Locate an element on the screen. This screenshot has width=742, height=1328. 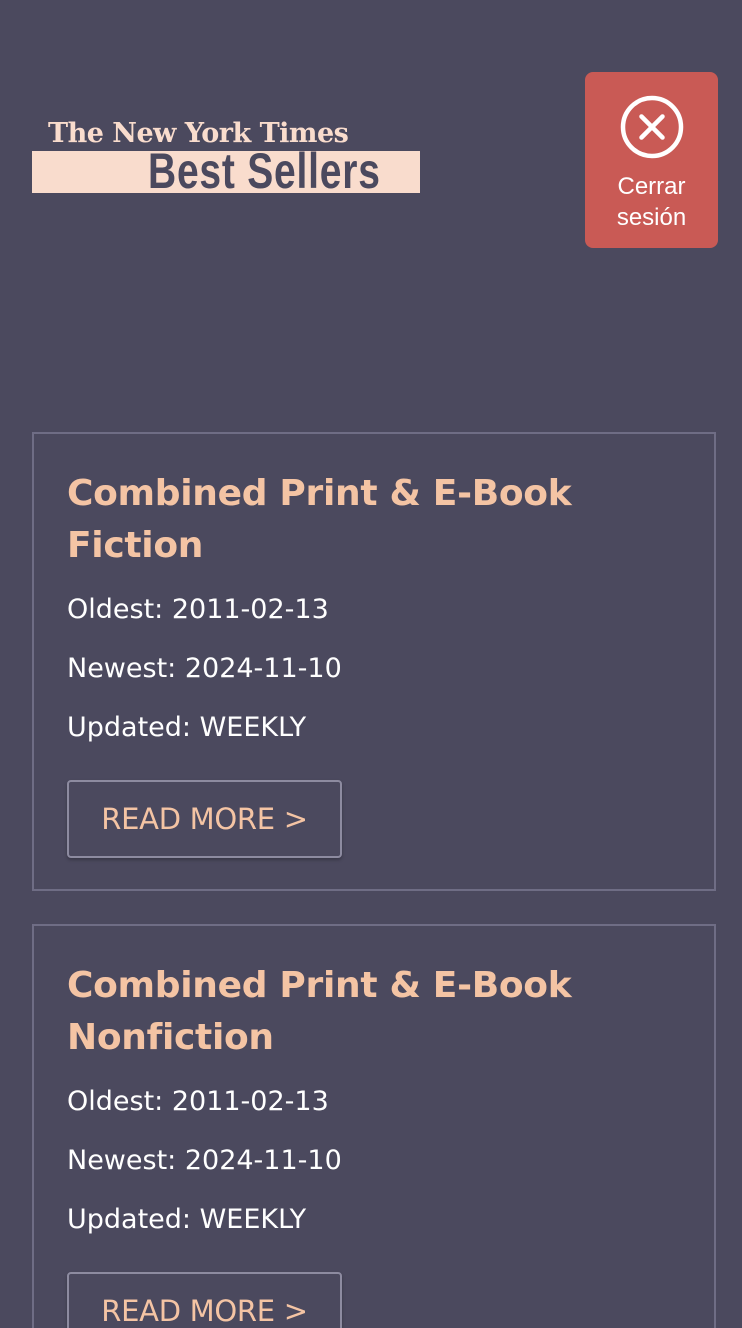
nyt-best-sellers-logo: The New York Times Best Sellers is located at coordinates (226, 157).